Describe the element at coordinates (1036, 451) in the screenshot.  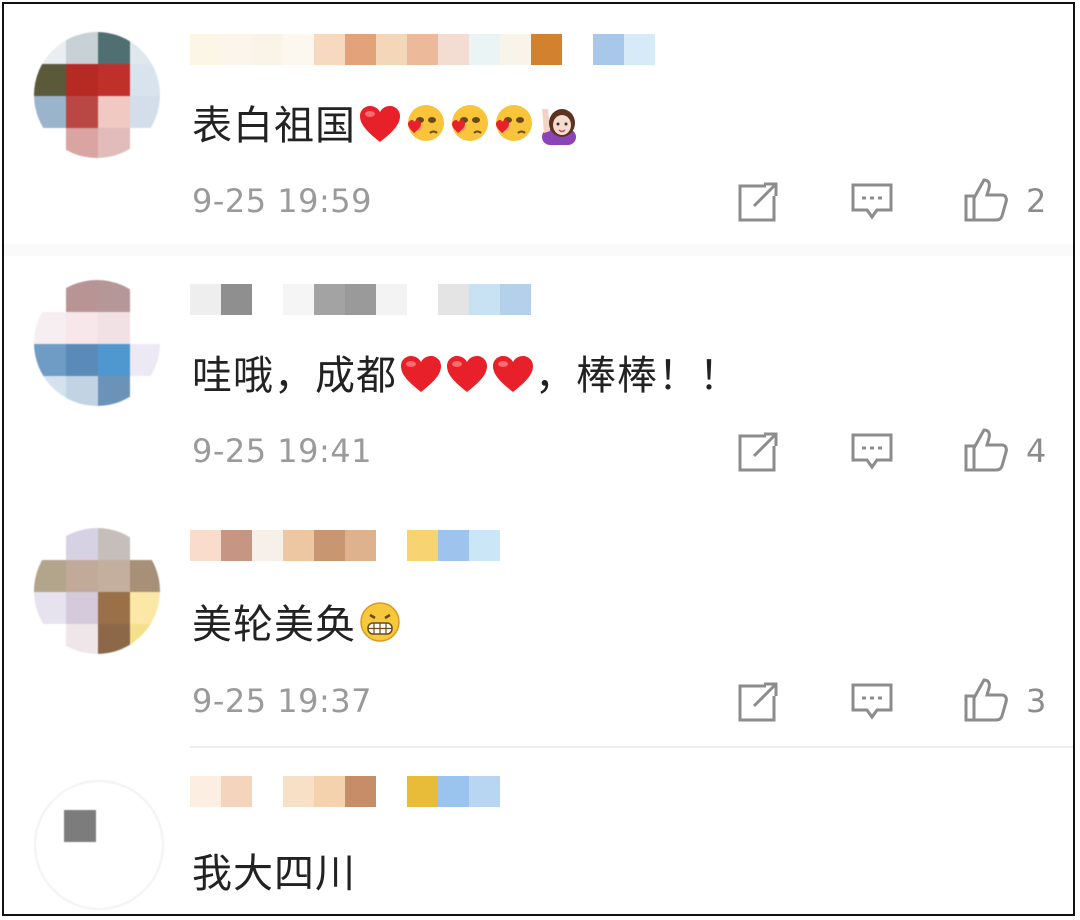
I see `like-count: 4` at that location.